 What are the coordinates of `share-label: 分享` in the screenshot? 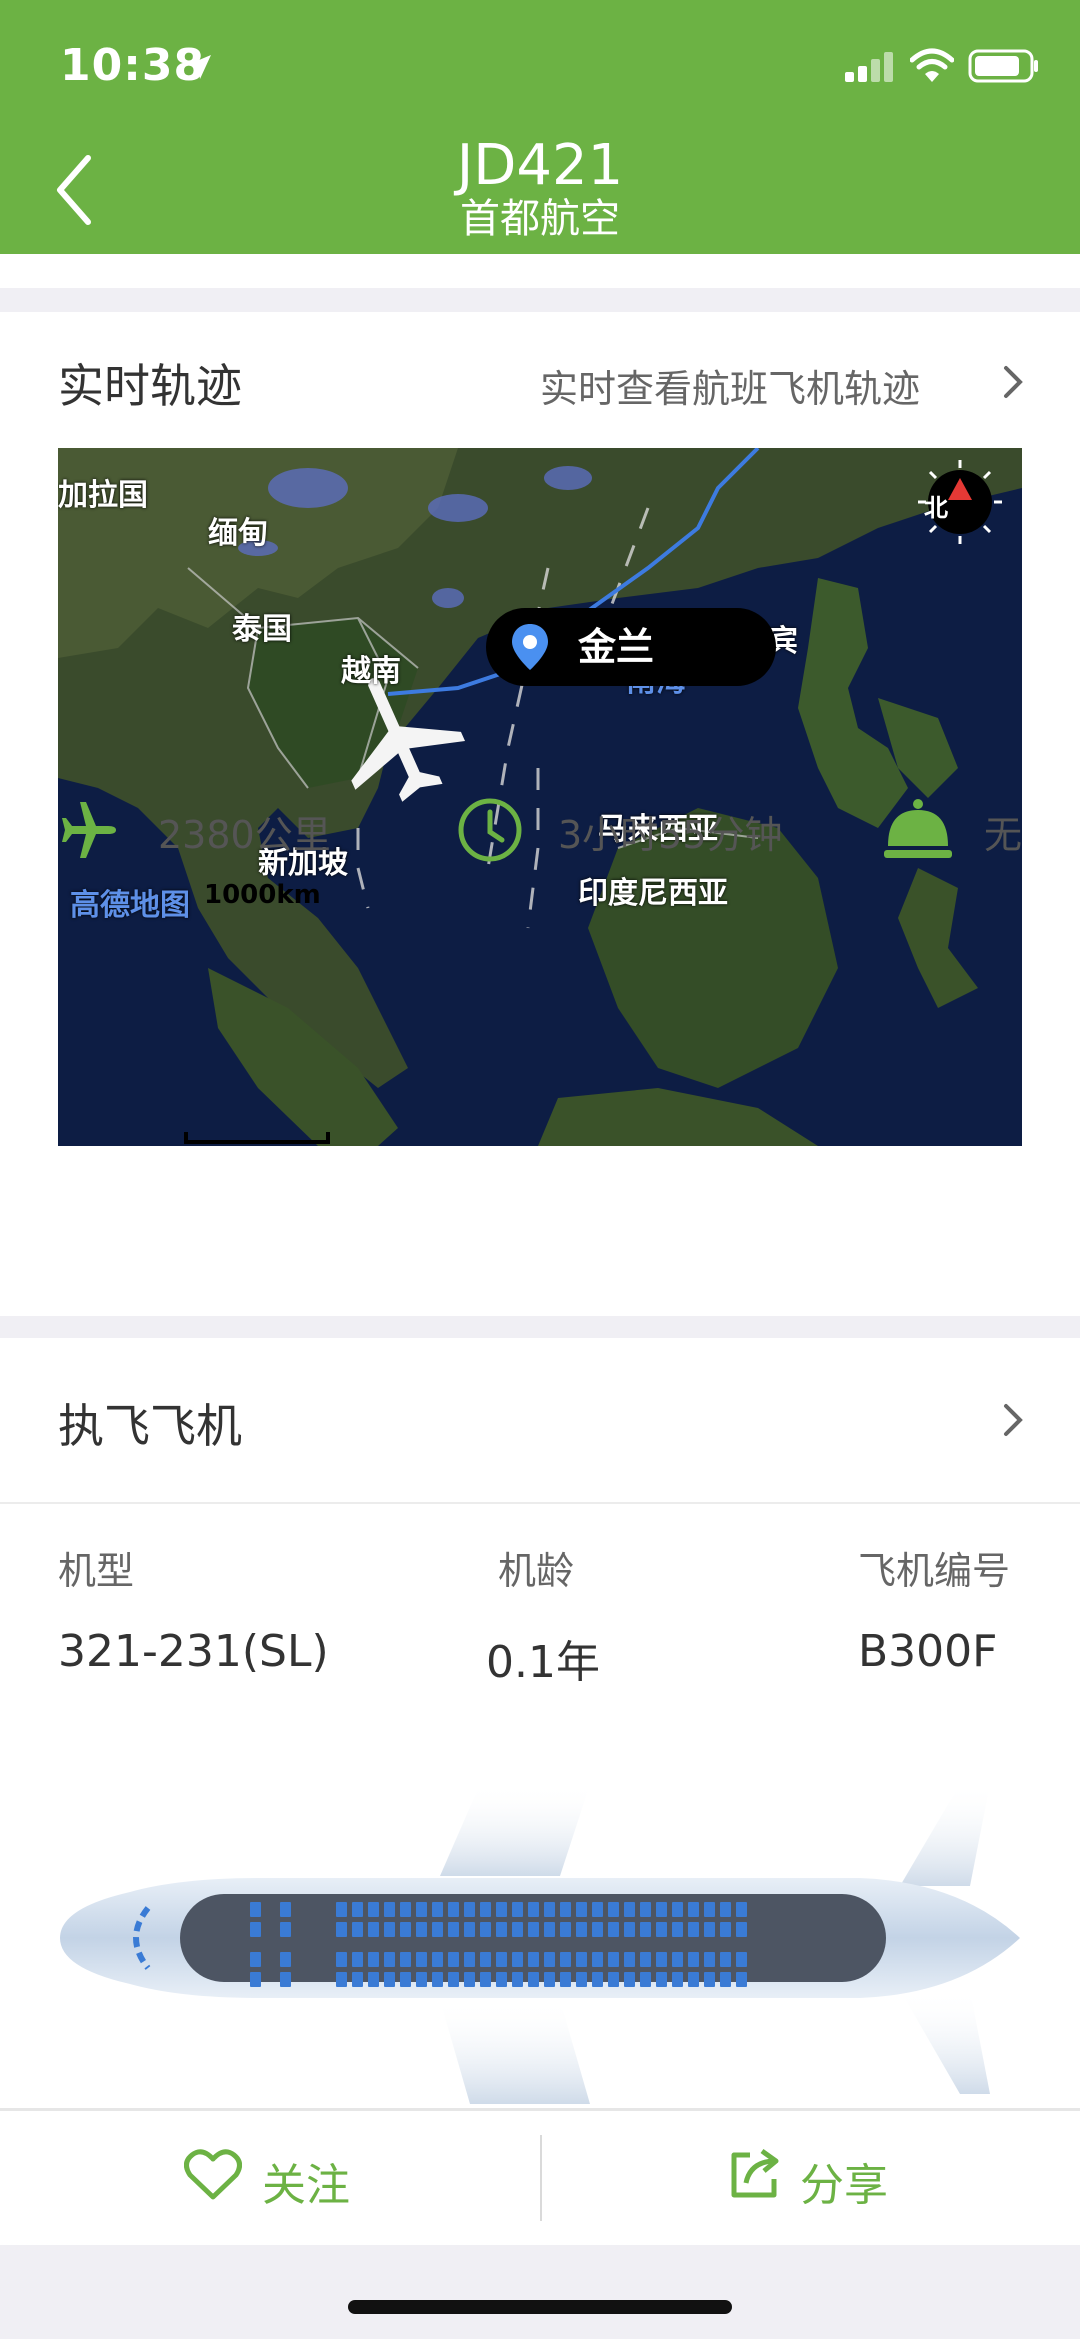 It's located at (844, 2185).